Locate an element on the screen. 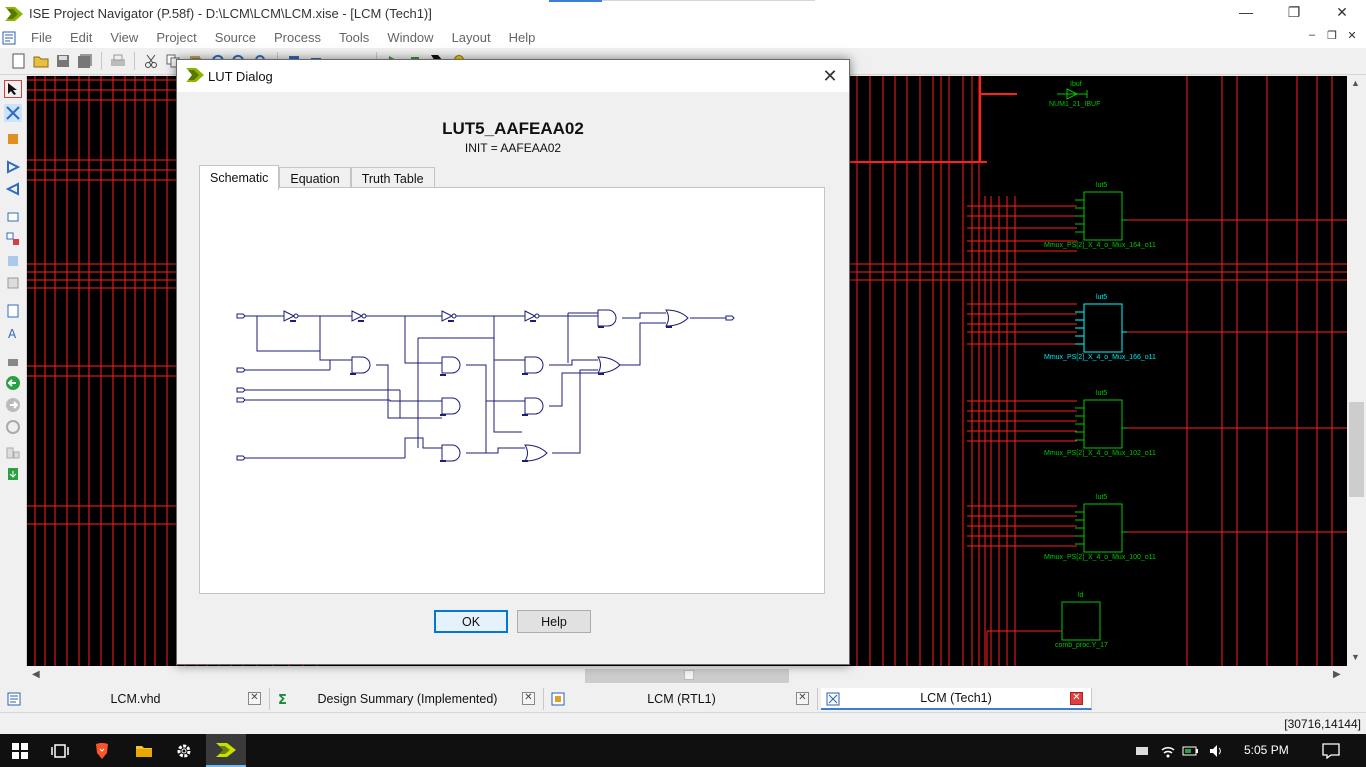 The width and height of the screenshot is (1366, 767). windows-taskbar: 5:05 PM is located at coordinates (683, 750).